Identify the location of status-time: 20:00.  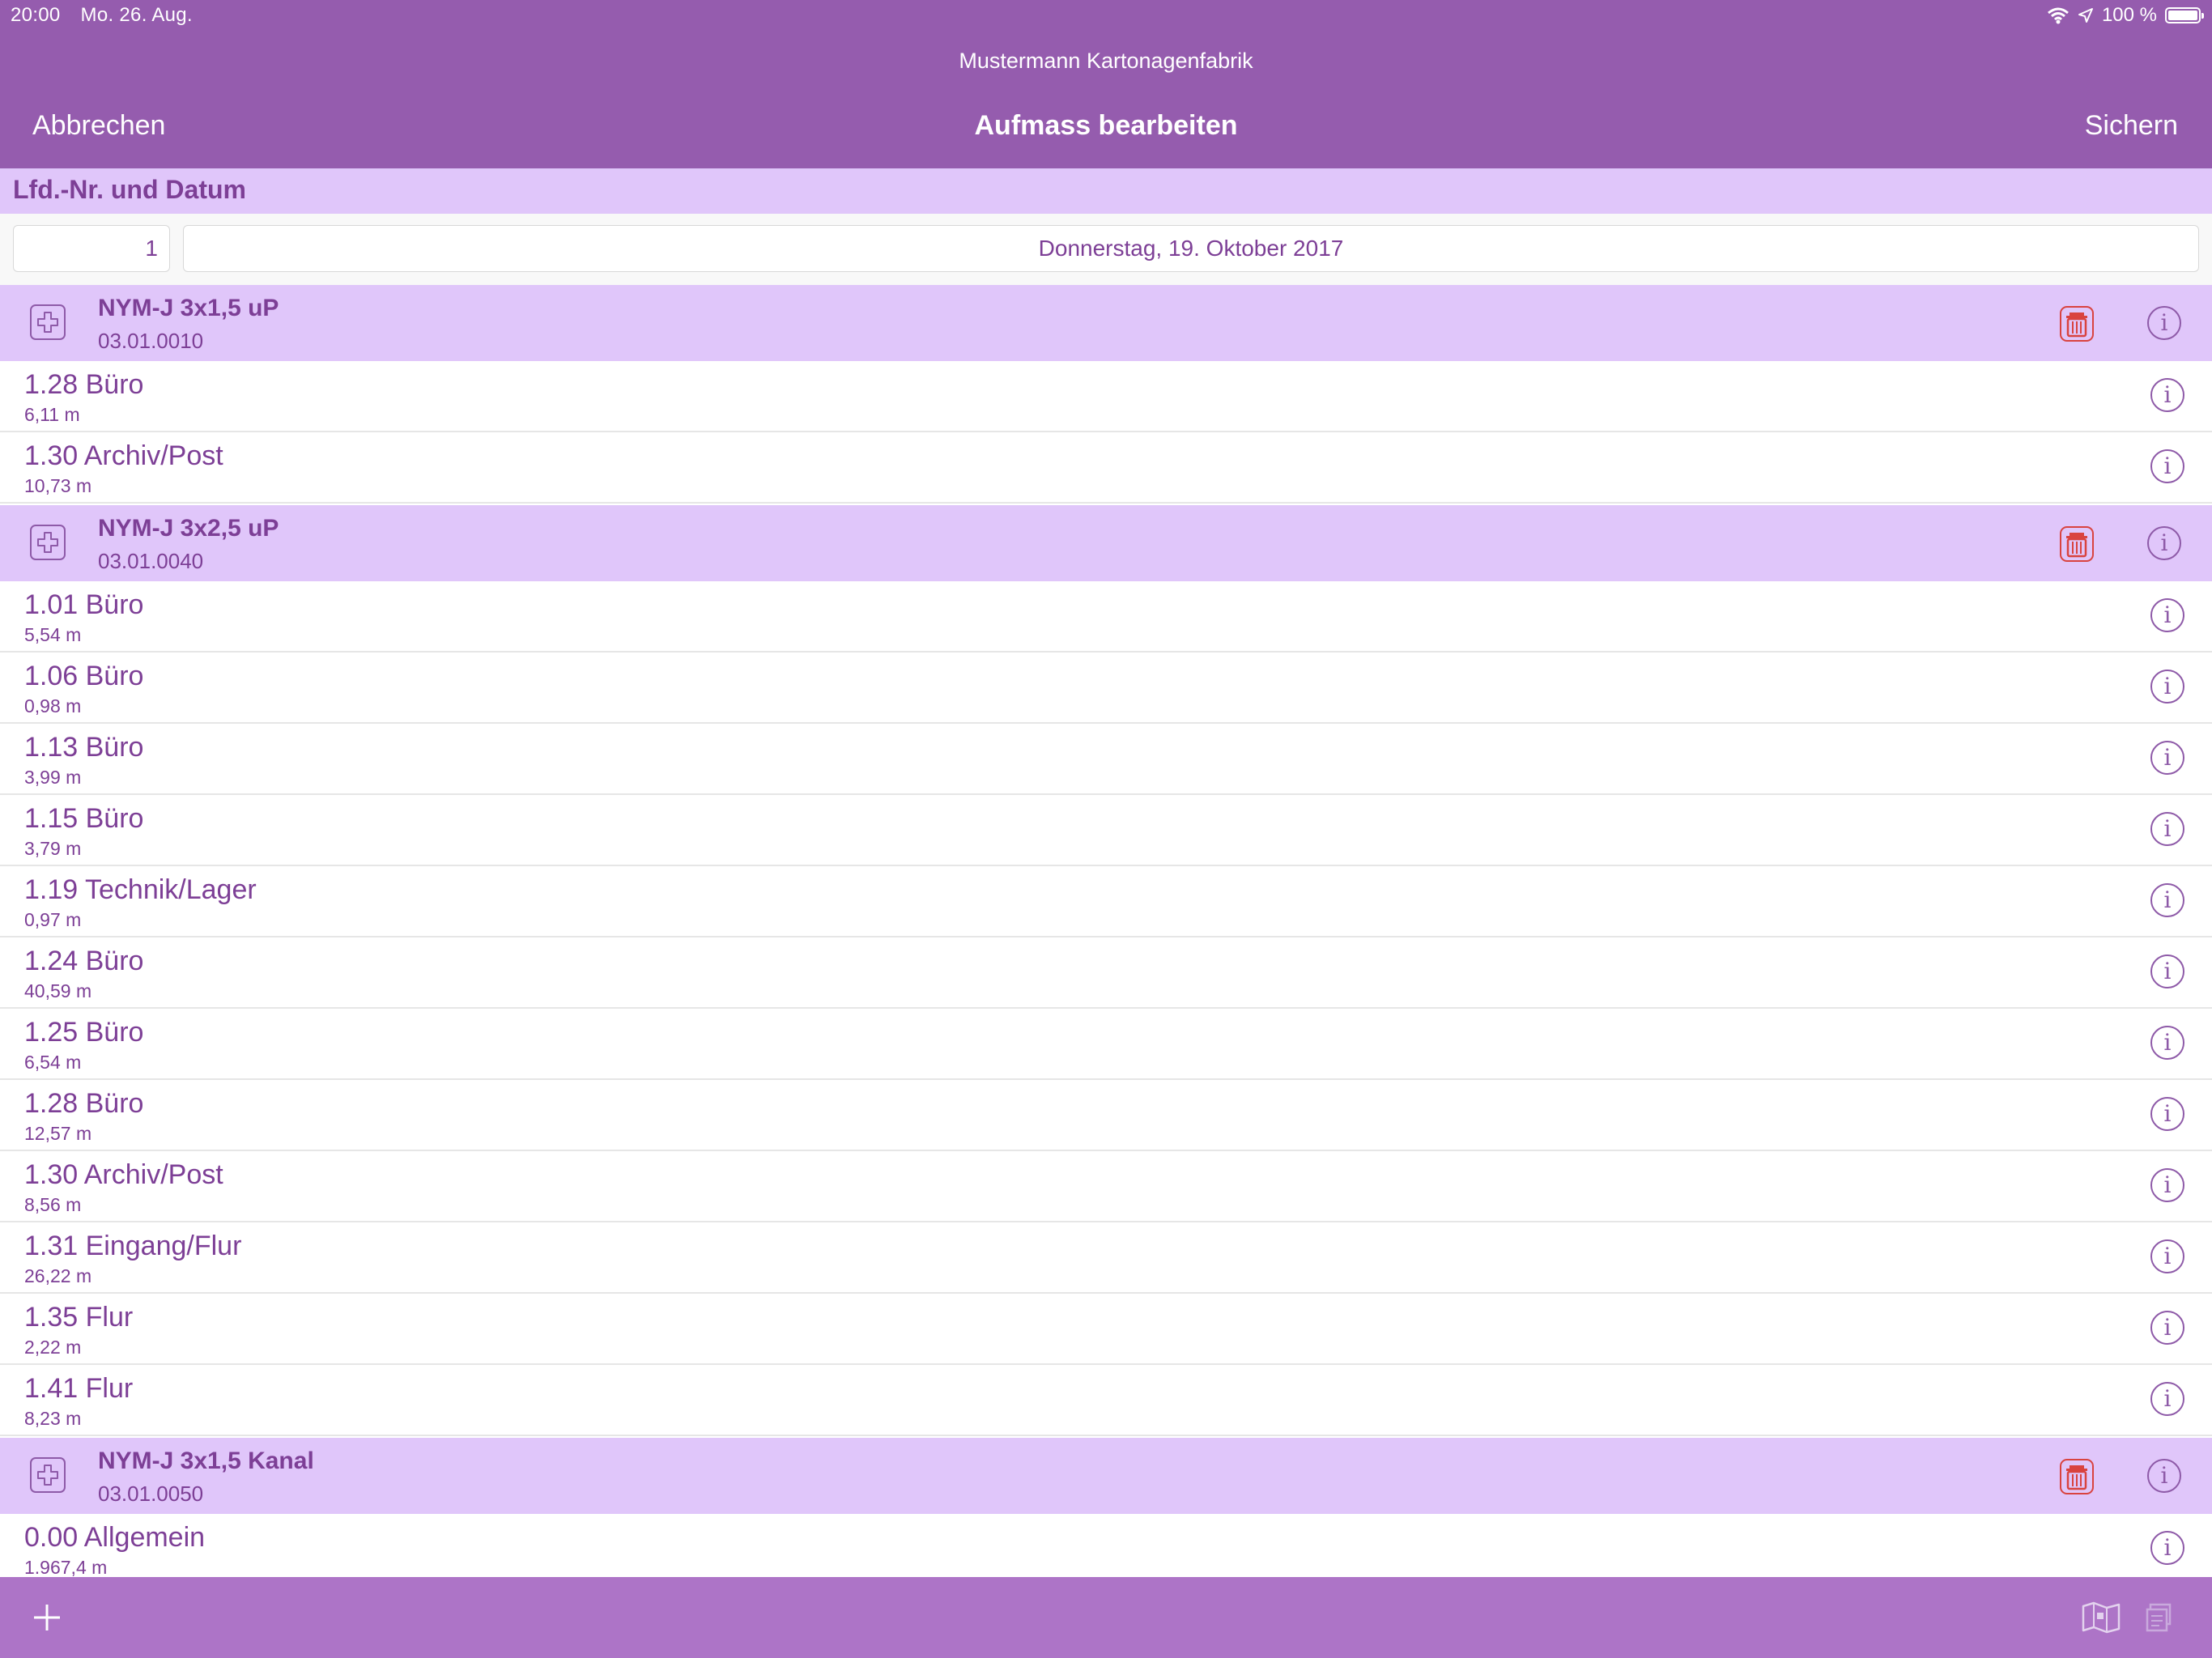
(36, 15).